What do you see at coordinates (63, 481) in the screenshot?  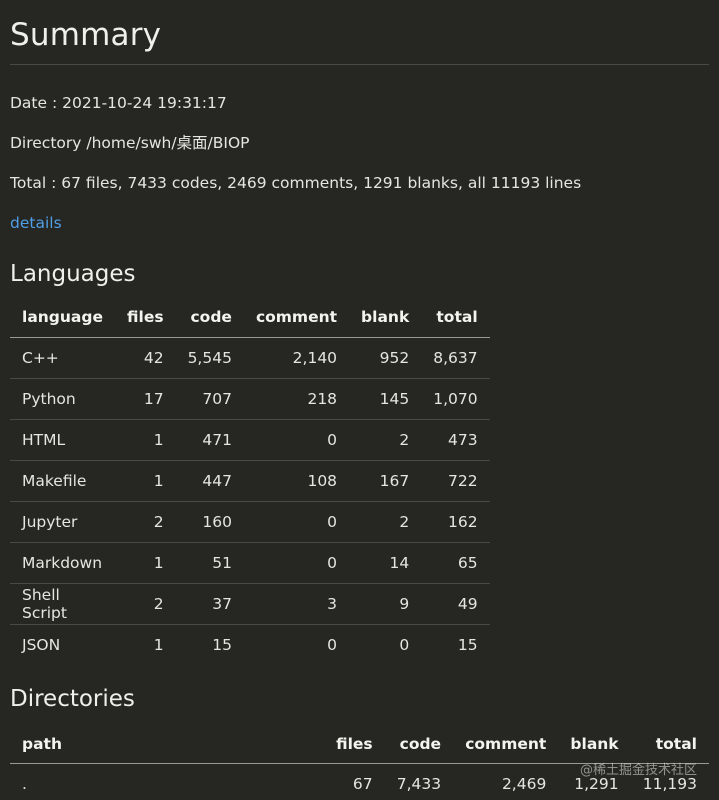 I see `cell-language: Makefile` at bounding box center [63, 481].